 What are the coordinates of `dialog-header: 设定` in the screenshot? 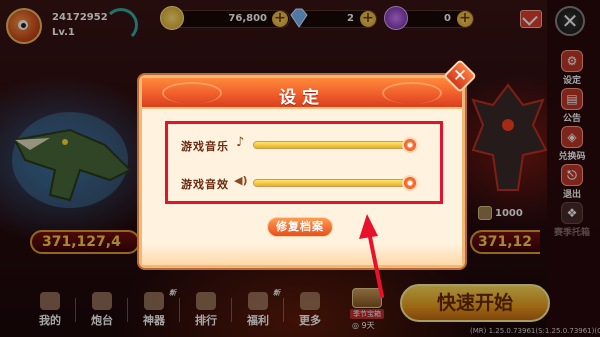 It's located at (302, 93).